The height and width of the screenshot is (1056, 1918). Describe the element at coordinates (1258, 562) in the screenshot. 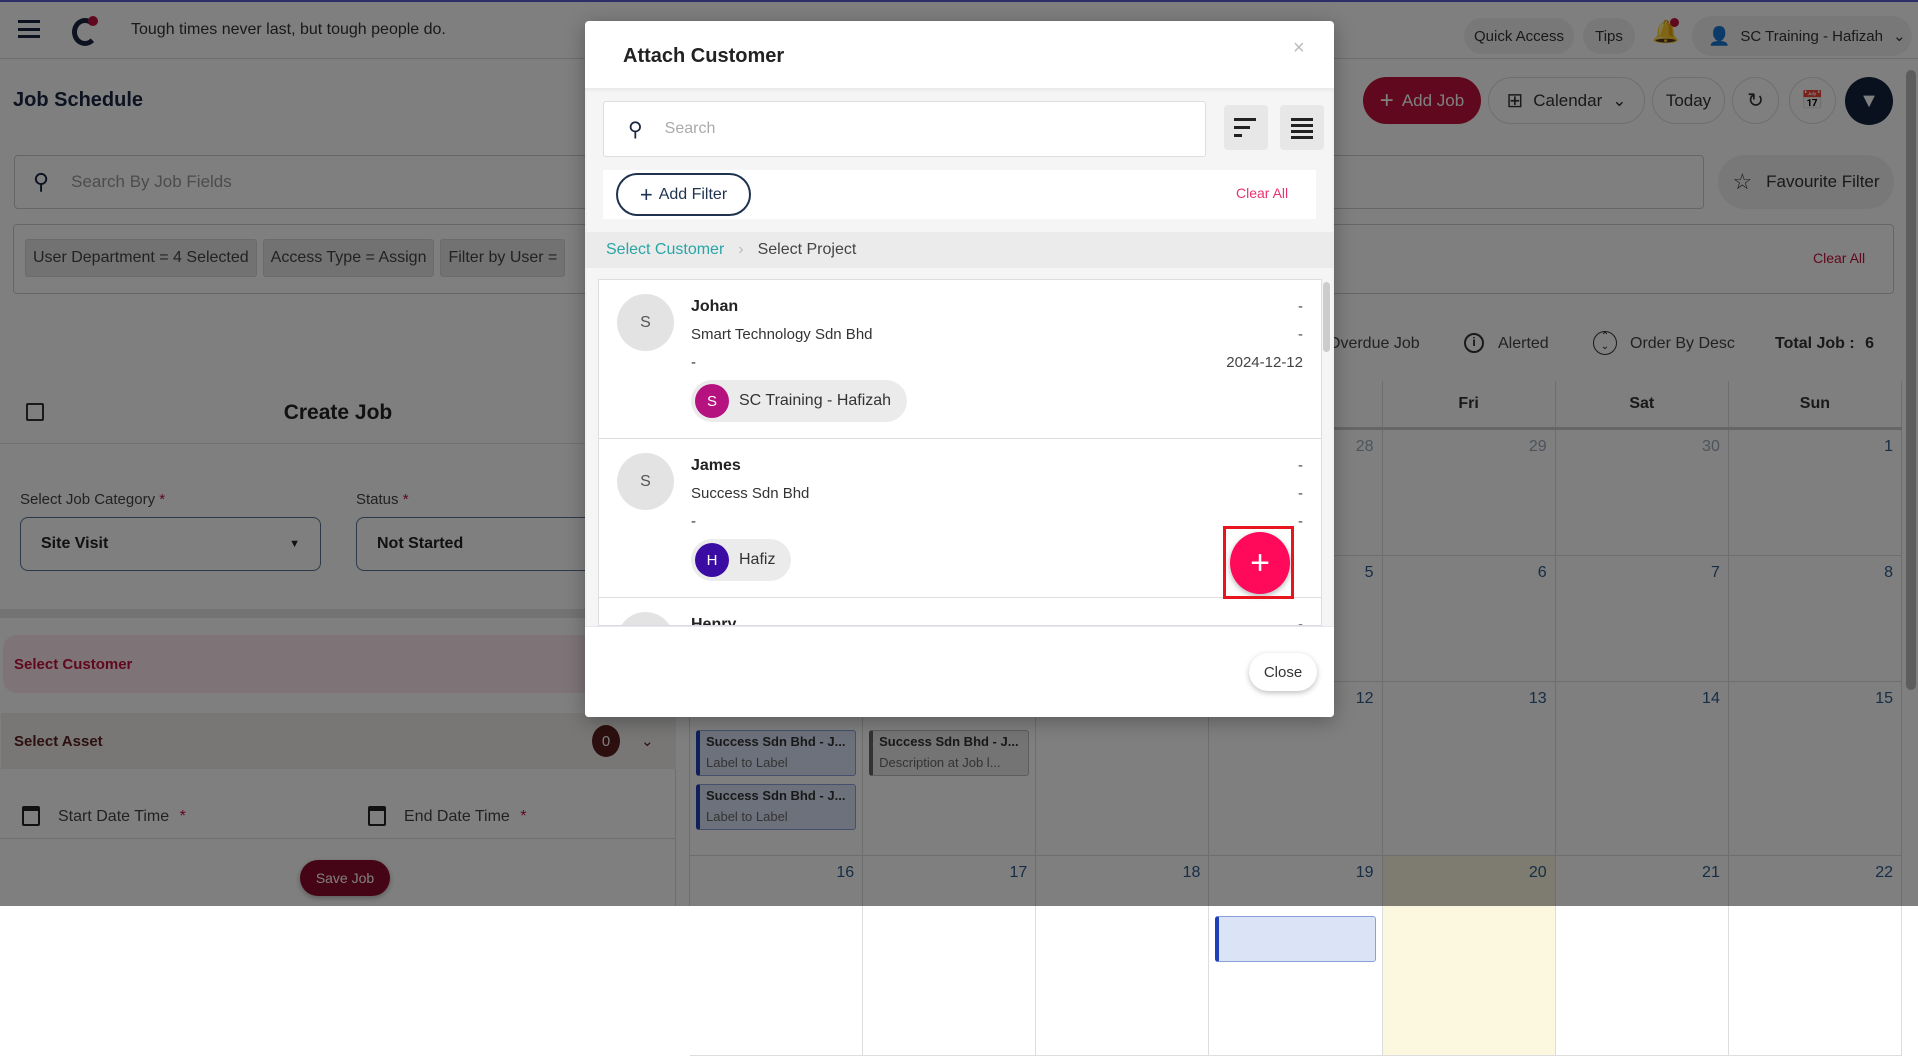

I see `highlight-box` at that location.